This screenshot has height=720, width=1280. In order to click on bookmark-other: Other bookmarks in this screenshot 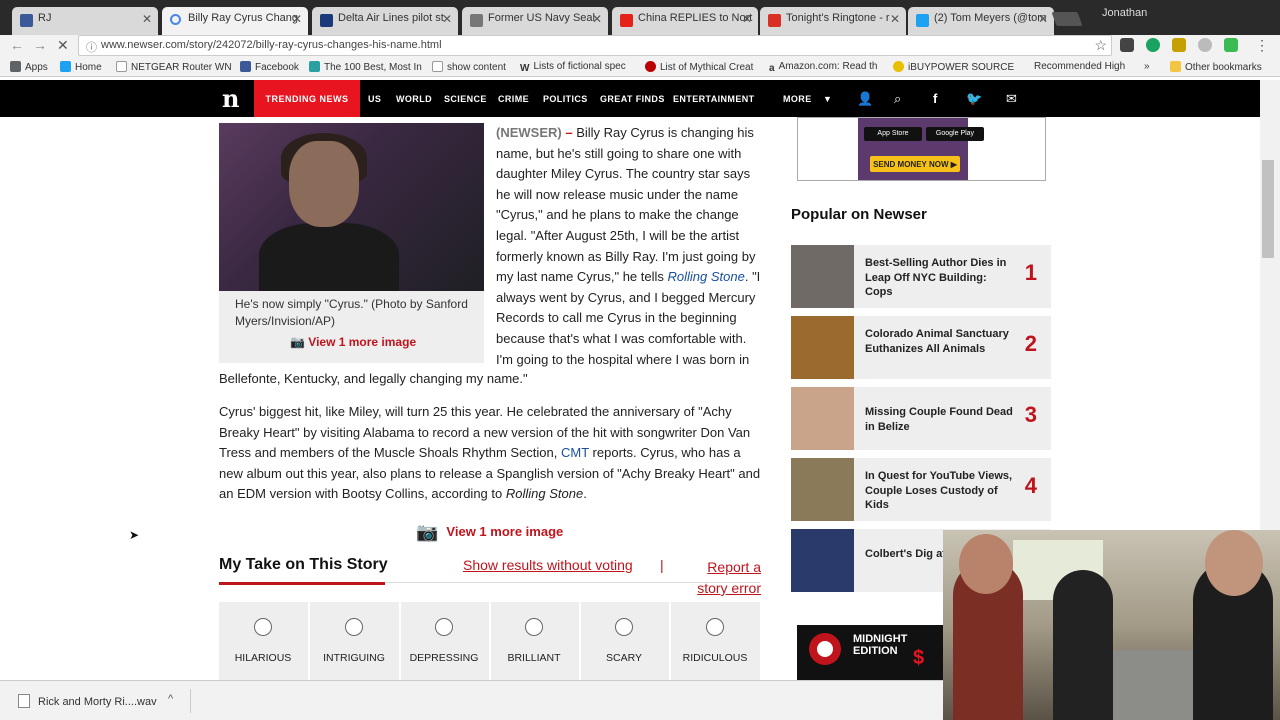, I will do `click(1216, 67)`.